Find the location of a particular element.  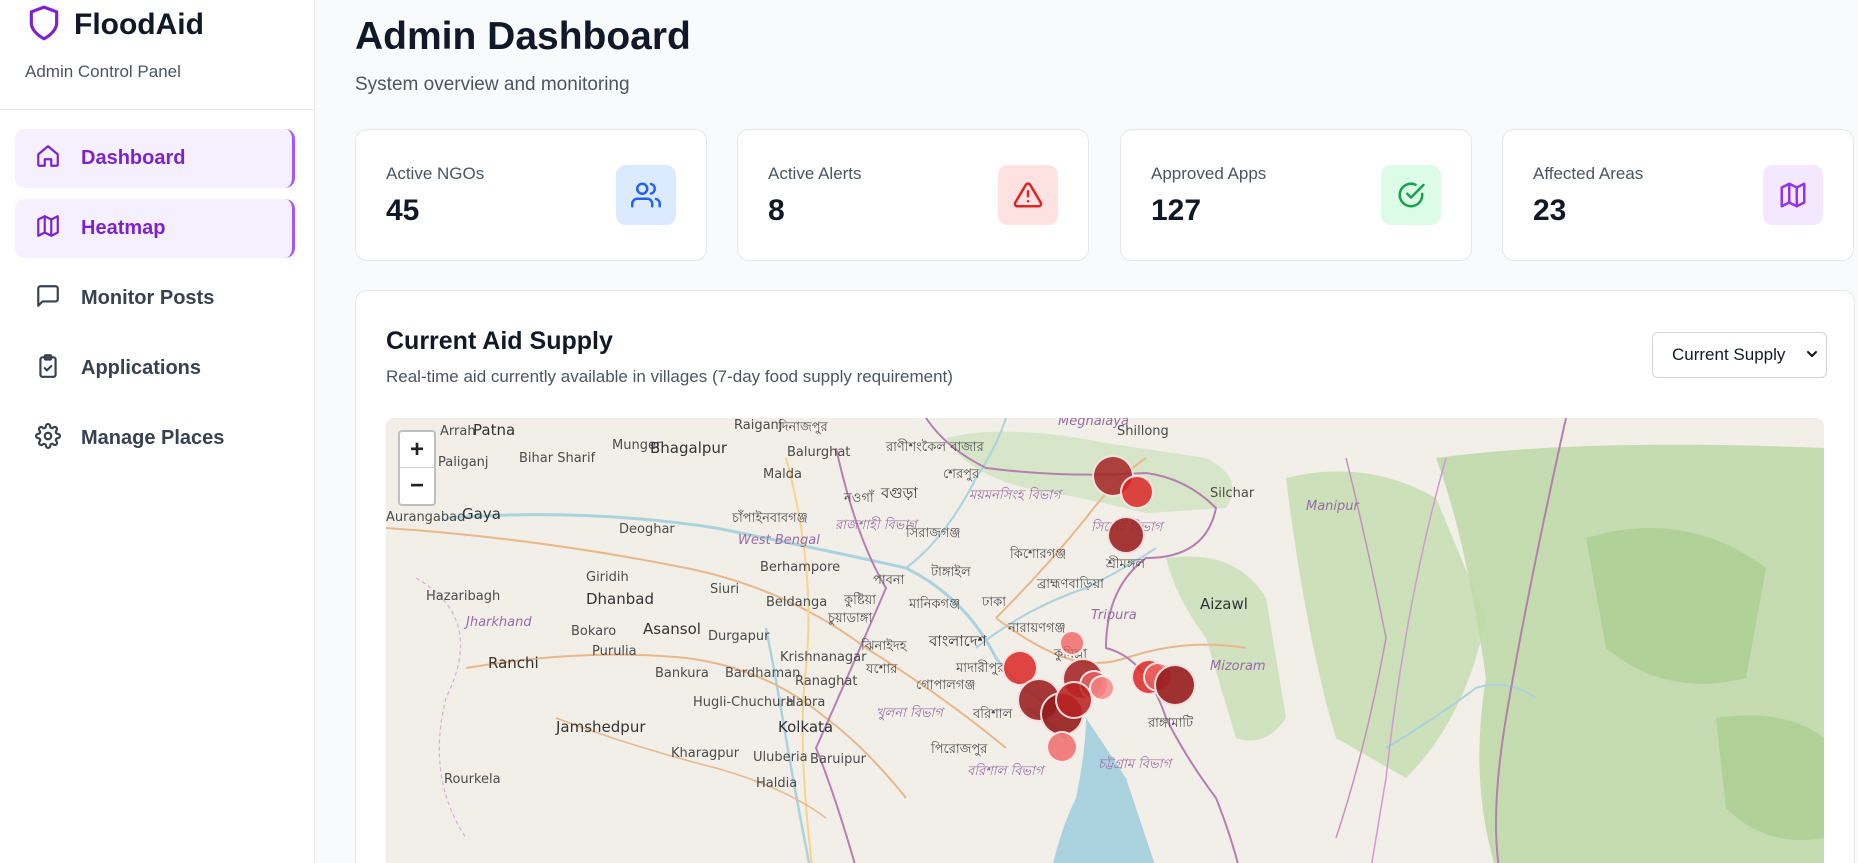

map-label: Patna is located at coordinates (494, 430).